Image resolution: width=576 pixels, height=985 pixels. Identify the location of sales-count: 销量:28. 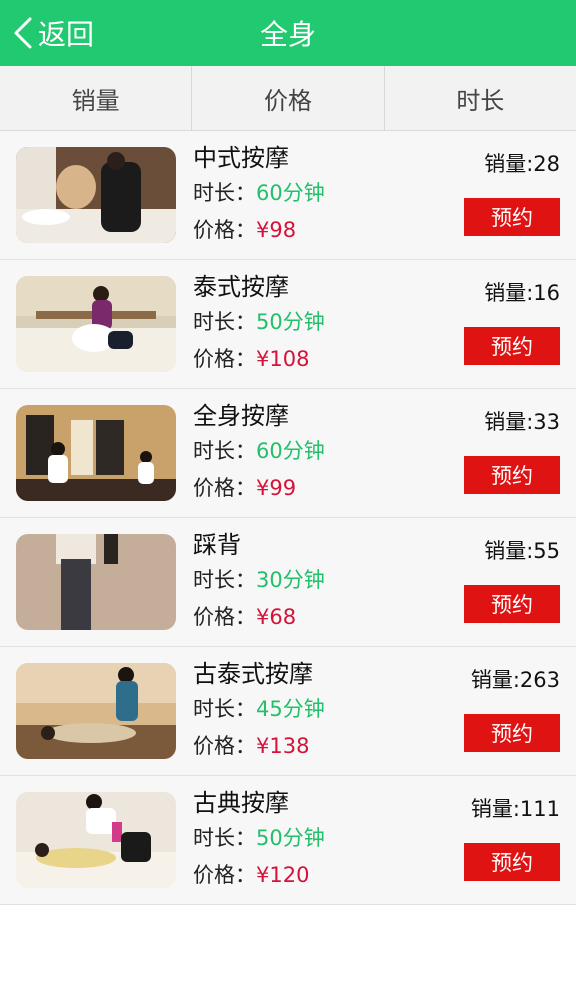
(522, 164).